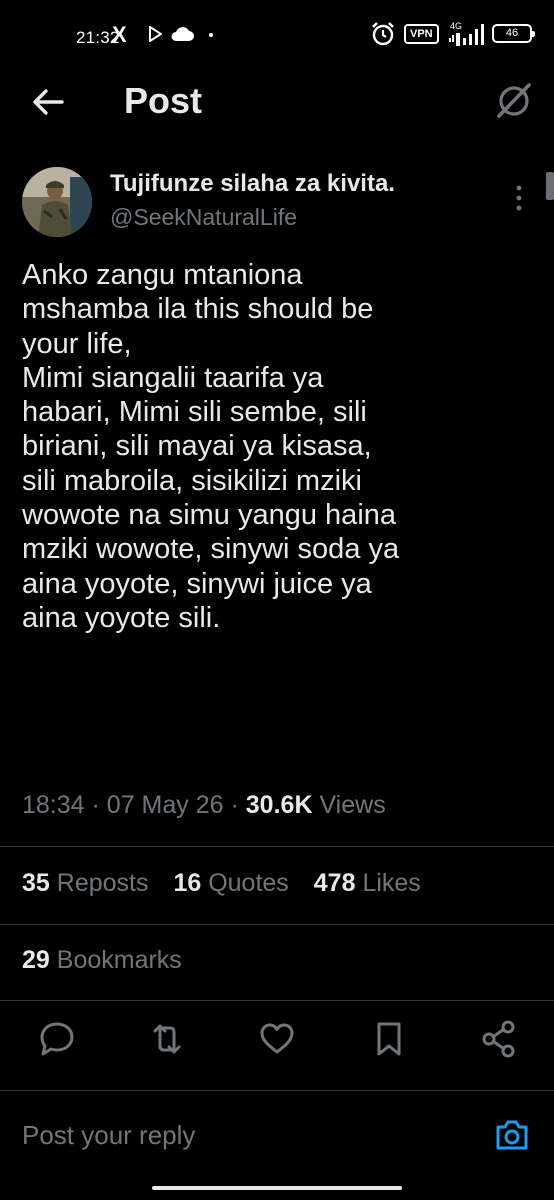  Describe the element at coordinates (277, 102) in the screenshot. I see `top-app-bar: Post` at that location.